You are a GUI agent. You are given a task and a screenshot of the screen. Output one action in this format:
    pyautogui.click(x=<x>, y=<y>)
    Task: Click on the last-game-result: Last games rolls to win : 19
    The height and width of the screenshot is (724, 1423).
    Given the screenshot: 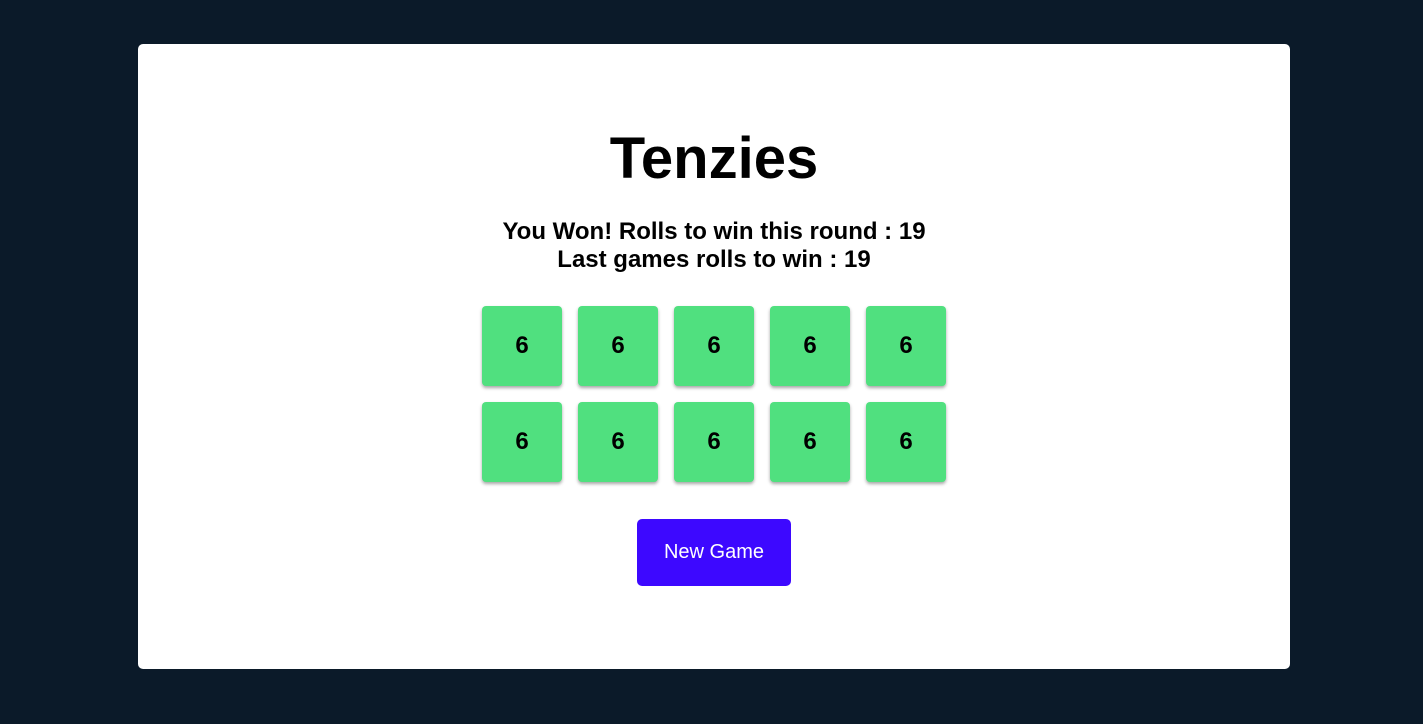 What is the action you would take?
    pyautogui.click(x=714, y=259)
    